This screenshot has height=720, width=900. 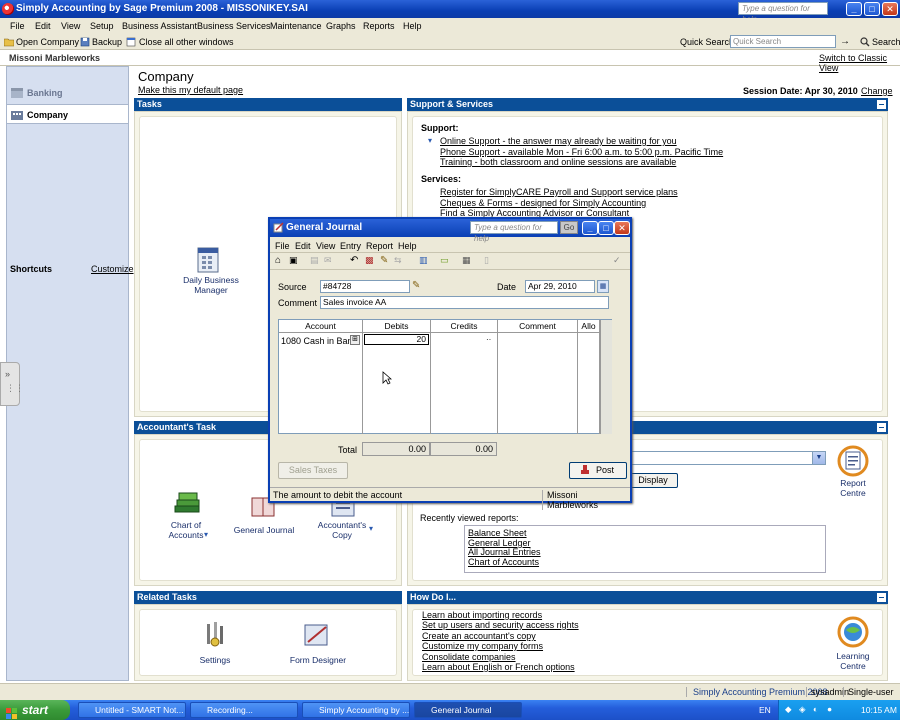 I want to click on close-button: ✕, so click(x=890, y=9).